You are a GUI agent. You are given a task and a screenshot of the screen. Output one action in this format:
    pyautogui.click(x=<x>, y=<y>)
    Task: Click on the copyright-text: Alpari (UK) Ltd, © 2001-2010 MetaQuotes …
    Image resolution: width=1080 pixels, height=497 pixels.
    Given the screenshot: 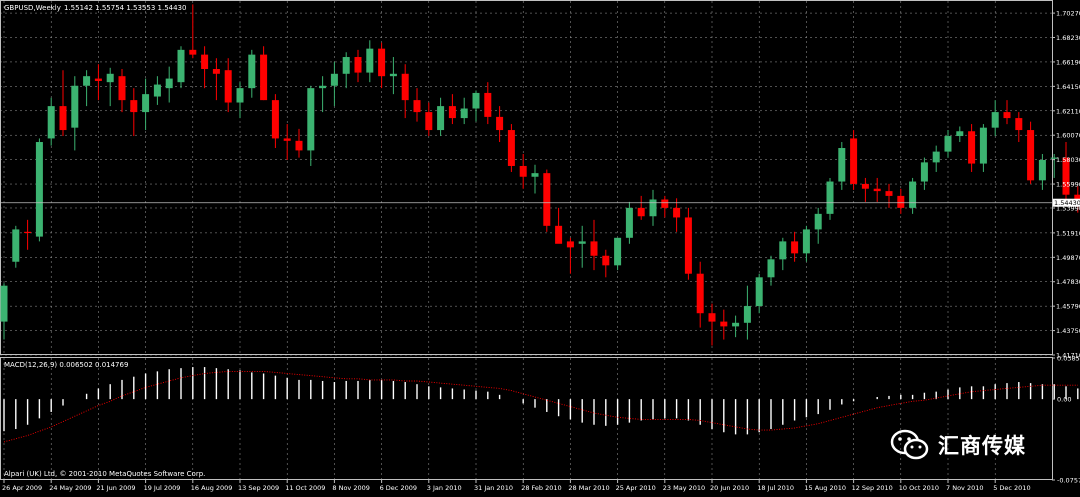 What is the action you would take?
    pyautogui.click(x=104, y=474)
    